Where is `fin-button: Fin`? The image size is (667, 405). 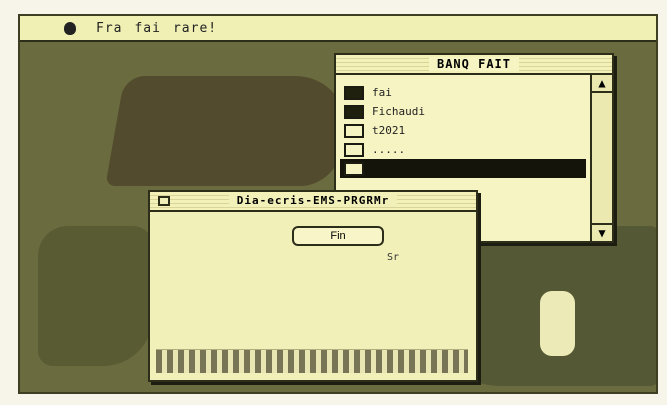 fin-button: Fin is located at coordinates (338, 236).